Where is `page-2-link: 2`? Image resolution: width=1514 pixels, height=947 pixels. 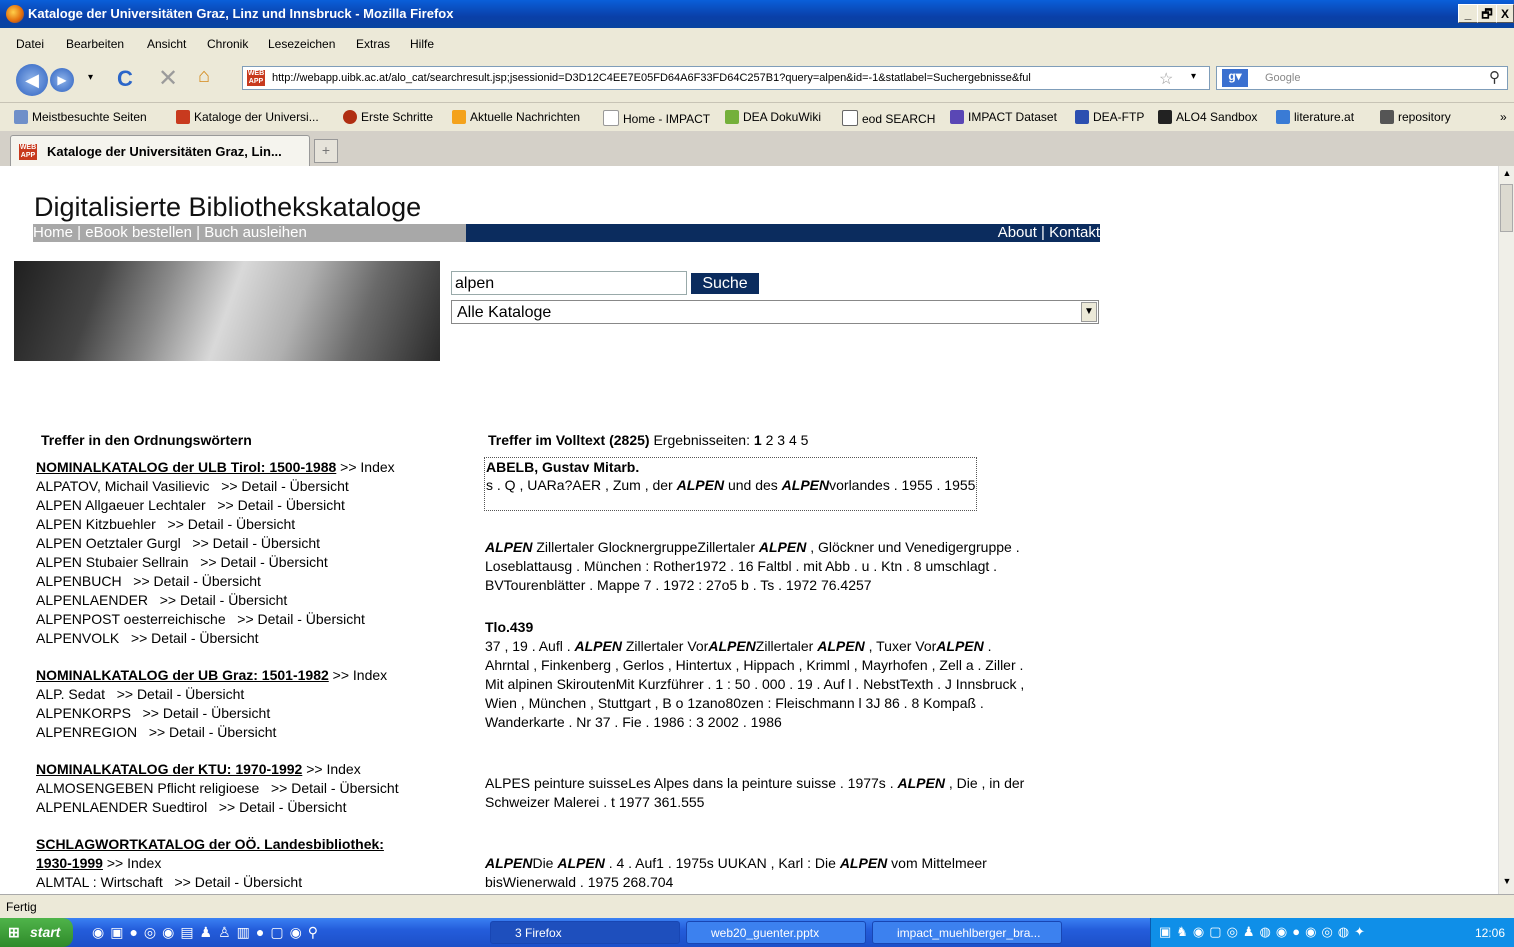
page-2-link: 2 is located at coordinates (770, 440).